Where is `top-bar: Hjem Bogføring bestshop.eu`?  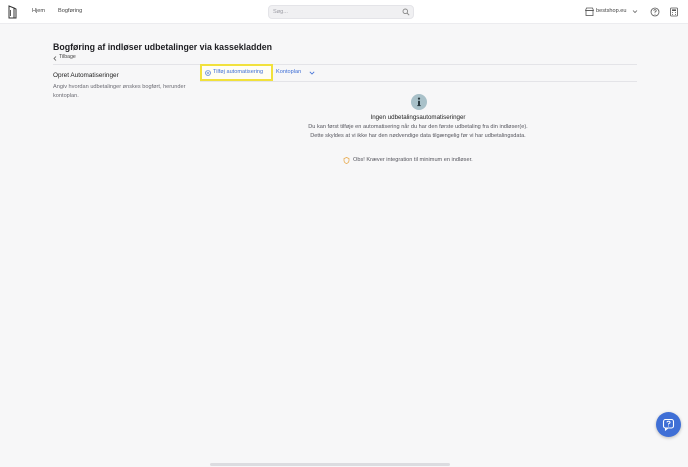 top-bar: Hjem Bogføring bestshop.eu is located at coordinates (344, 12).